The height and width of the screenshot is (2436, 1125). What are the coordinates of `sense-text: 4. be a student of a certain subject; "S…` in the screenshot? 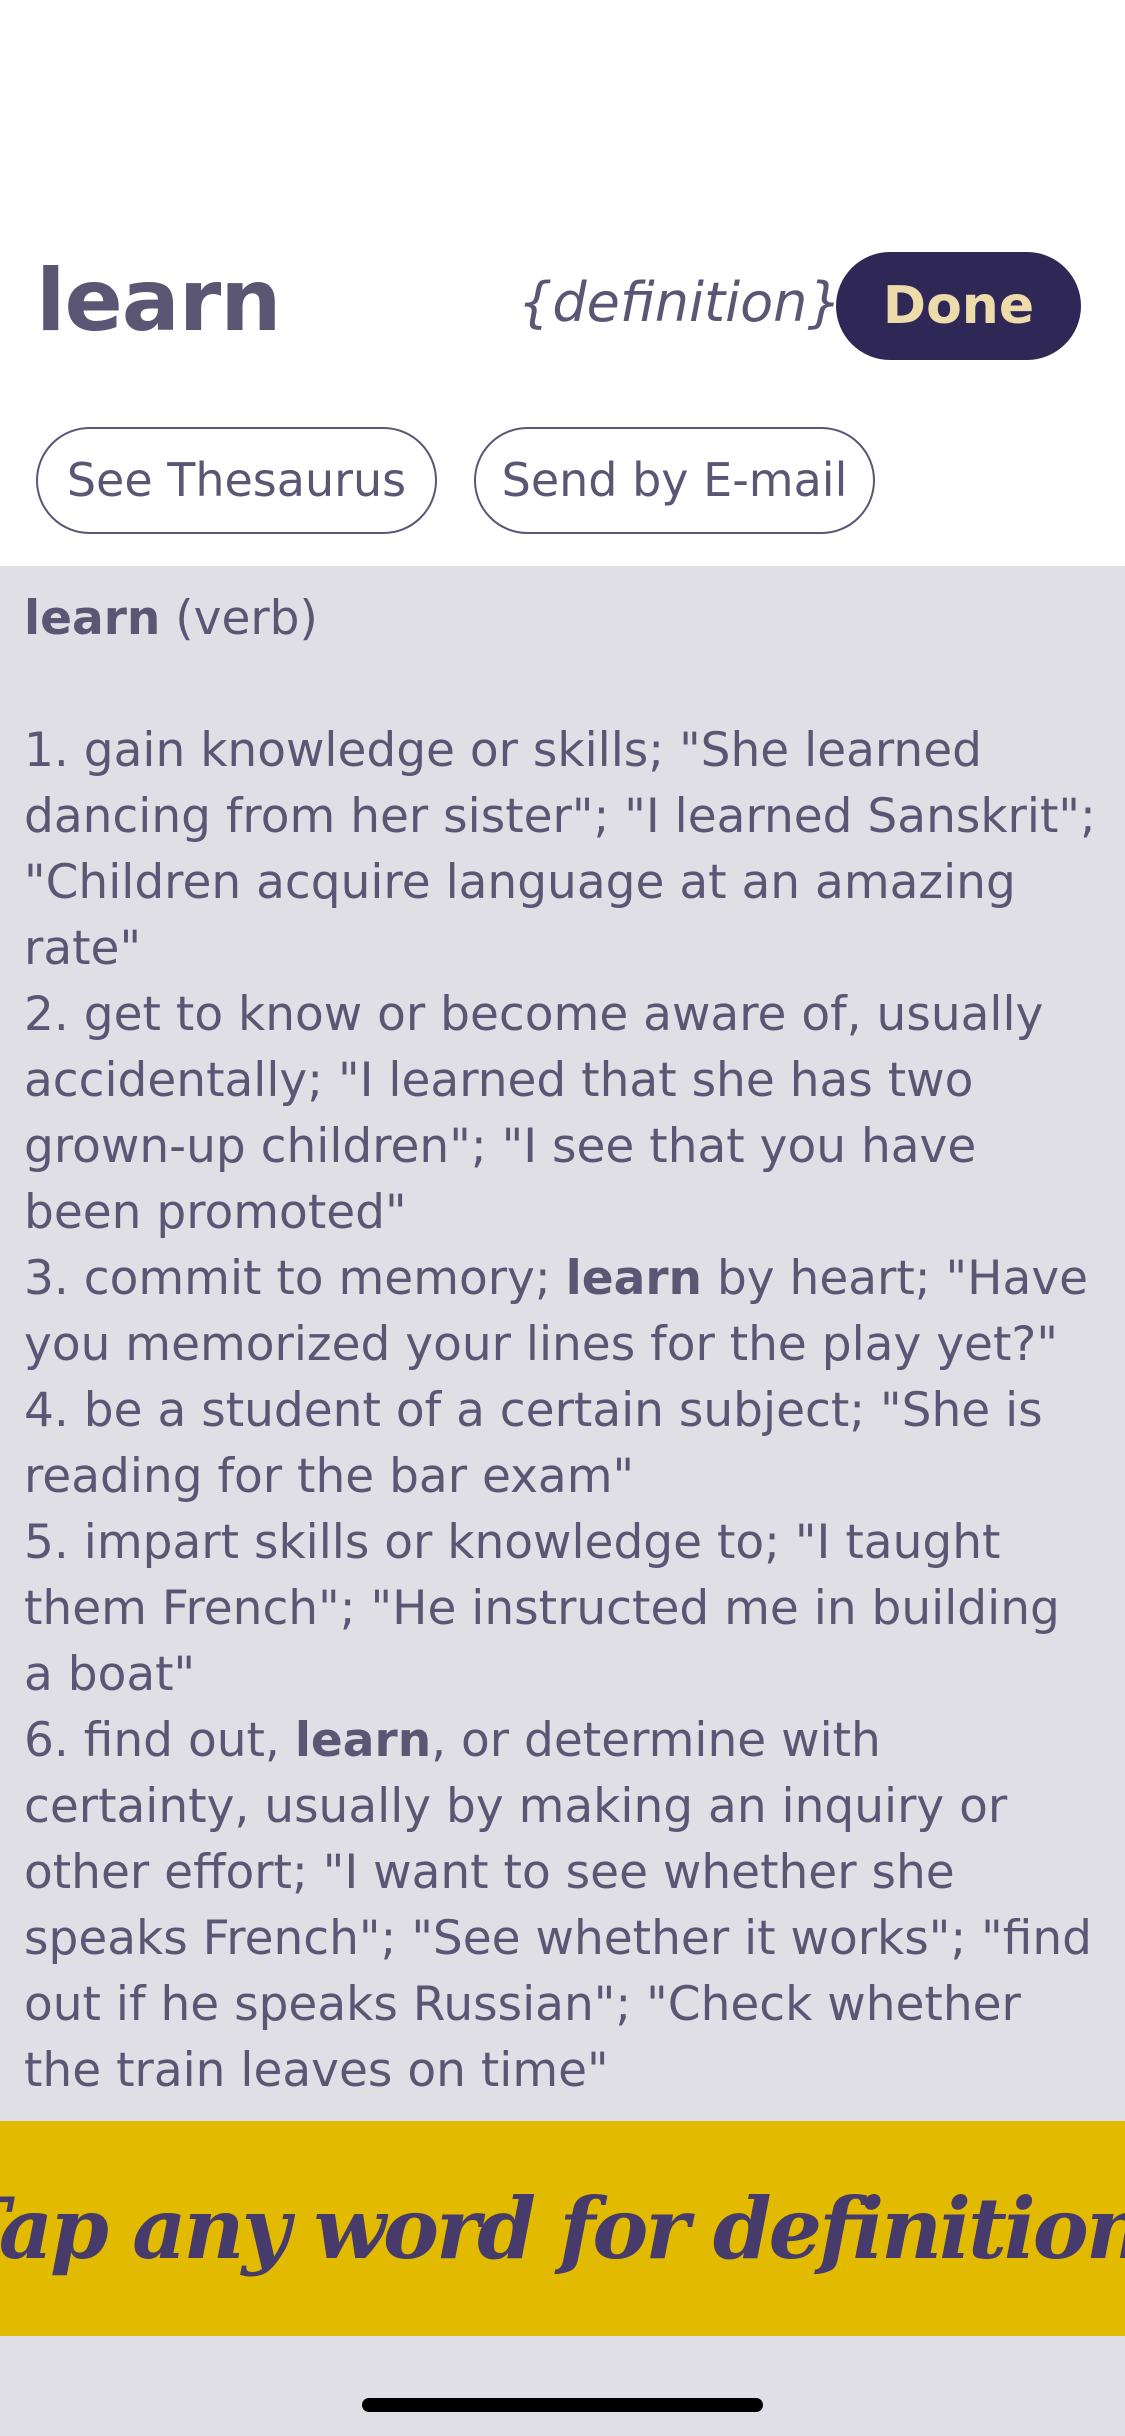 It's located at (533, 1443).